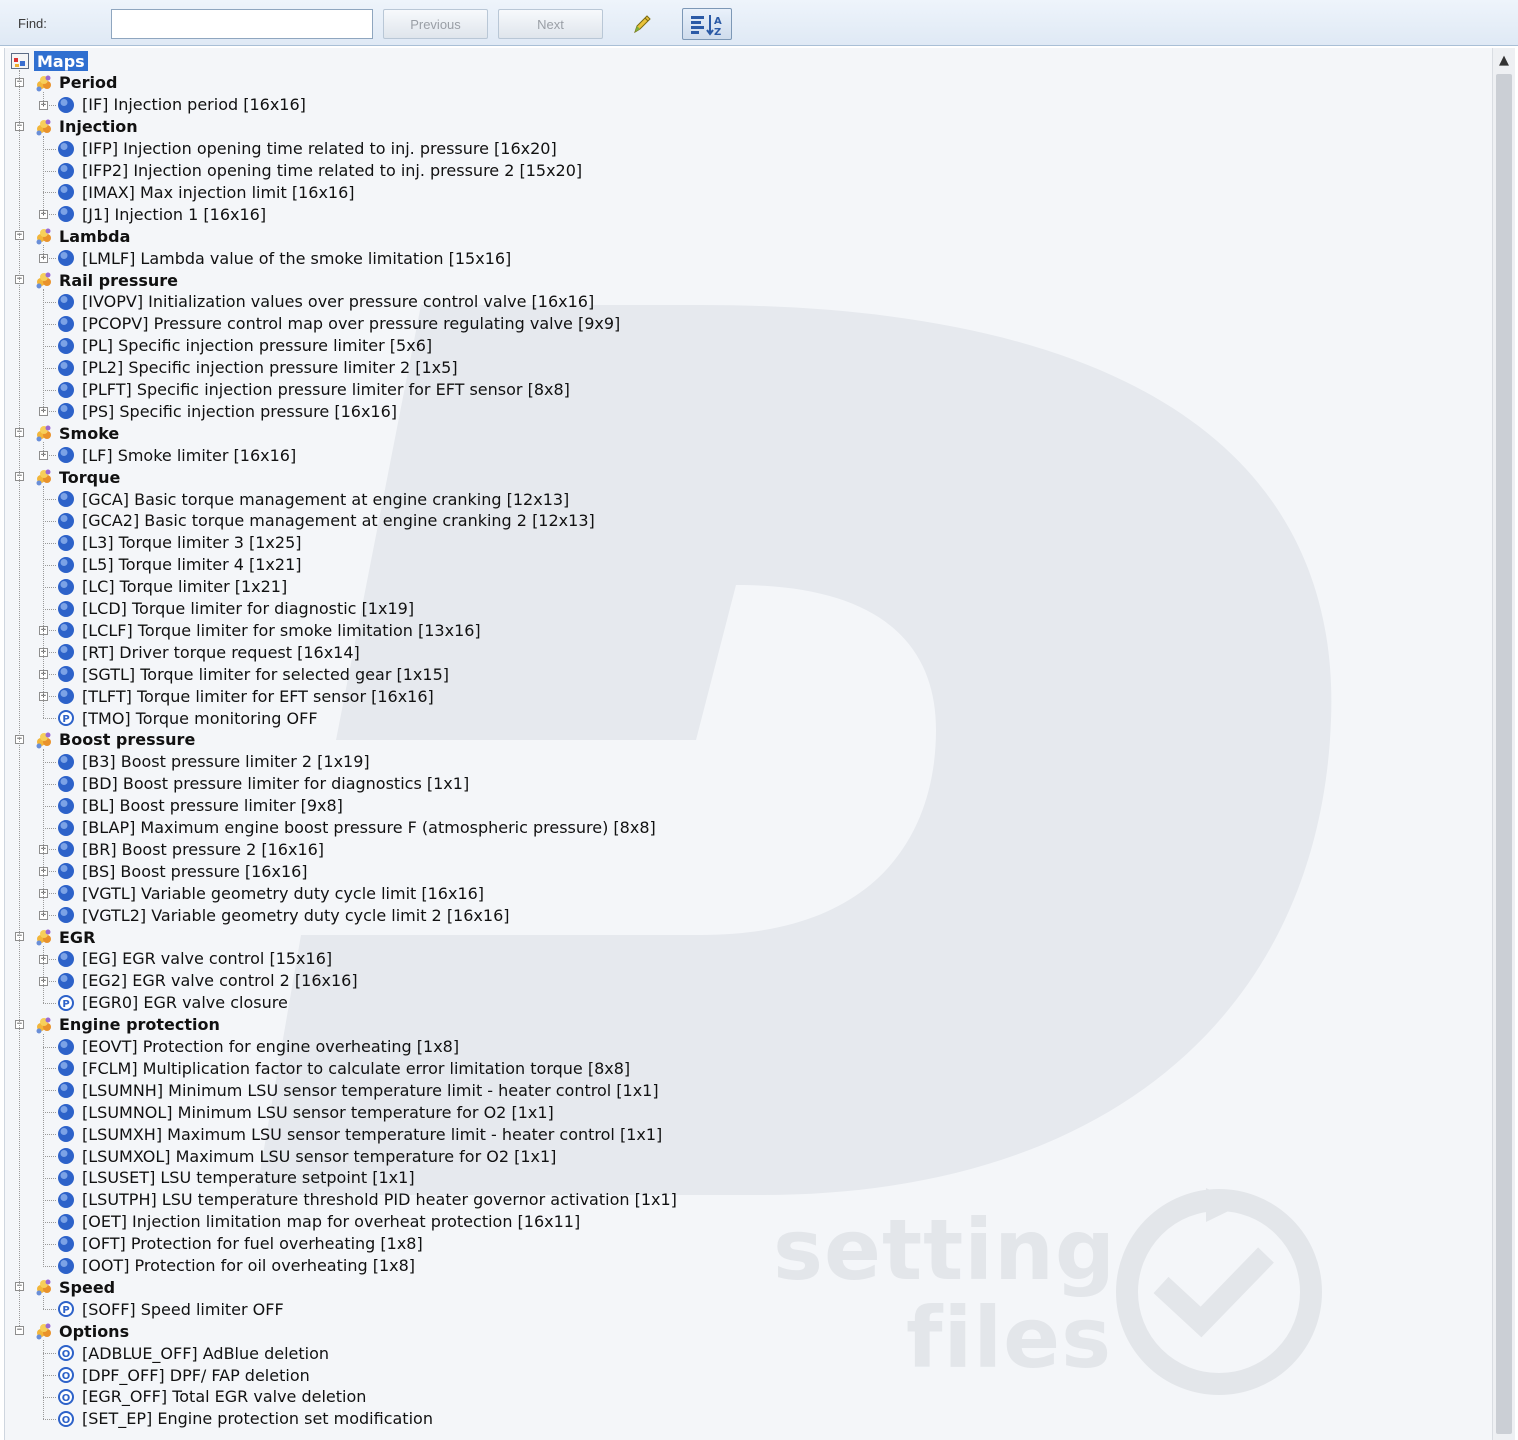  What do you see at coordinates (745, 1025) in the screenshot?
I see `tree-category-engine-protection: − Engine protection` at bounding box center [745, 1025].